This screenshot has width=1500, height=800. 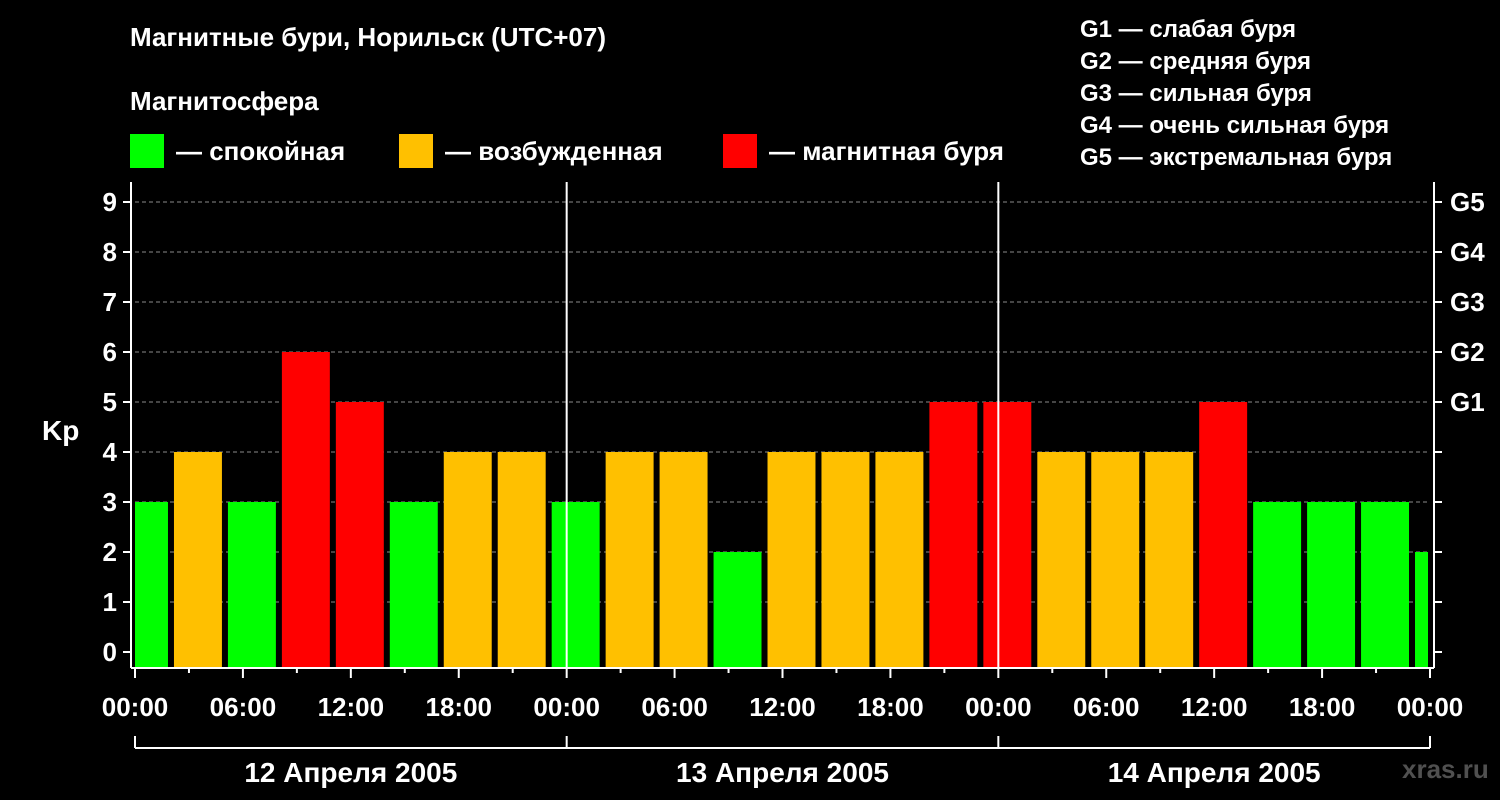 What do you see at coordinates (1467, 352) in the screenshot?
I see `right-axis-label-g2: G2` at bounding box center [1467, 352].